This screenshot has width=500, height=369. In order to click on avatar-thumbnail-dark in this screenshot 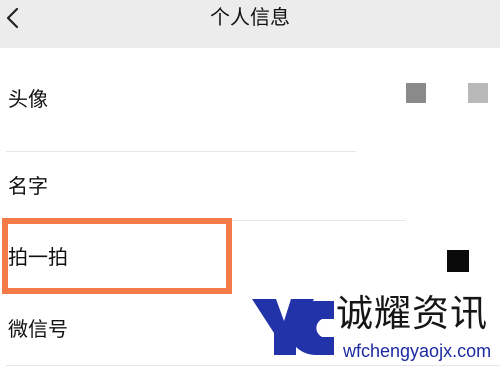, I will do `click(416, 93)`.